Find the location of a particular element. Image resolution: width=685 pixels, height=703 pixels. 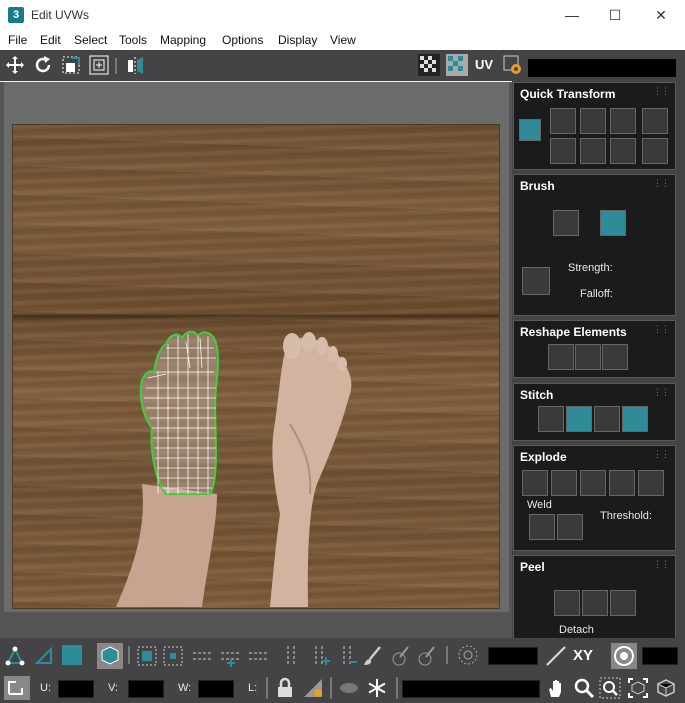

quick-transform-title: Quick Transform is located at coordinates (567, 94).